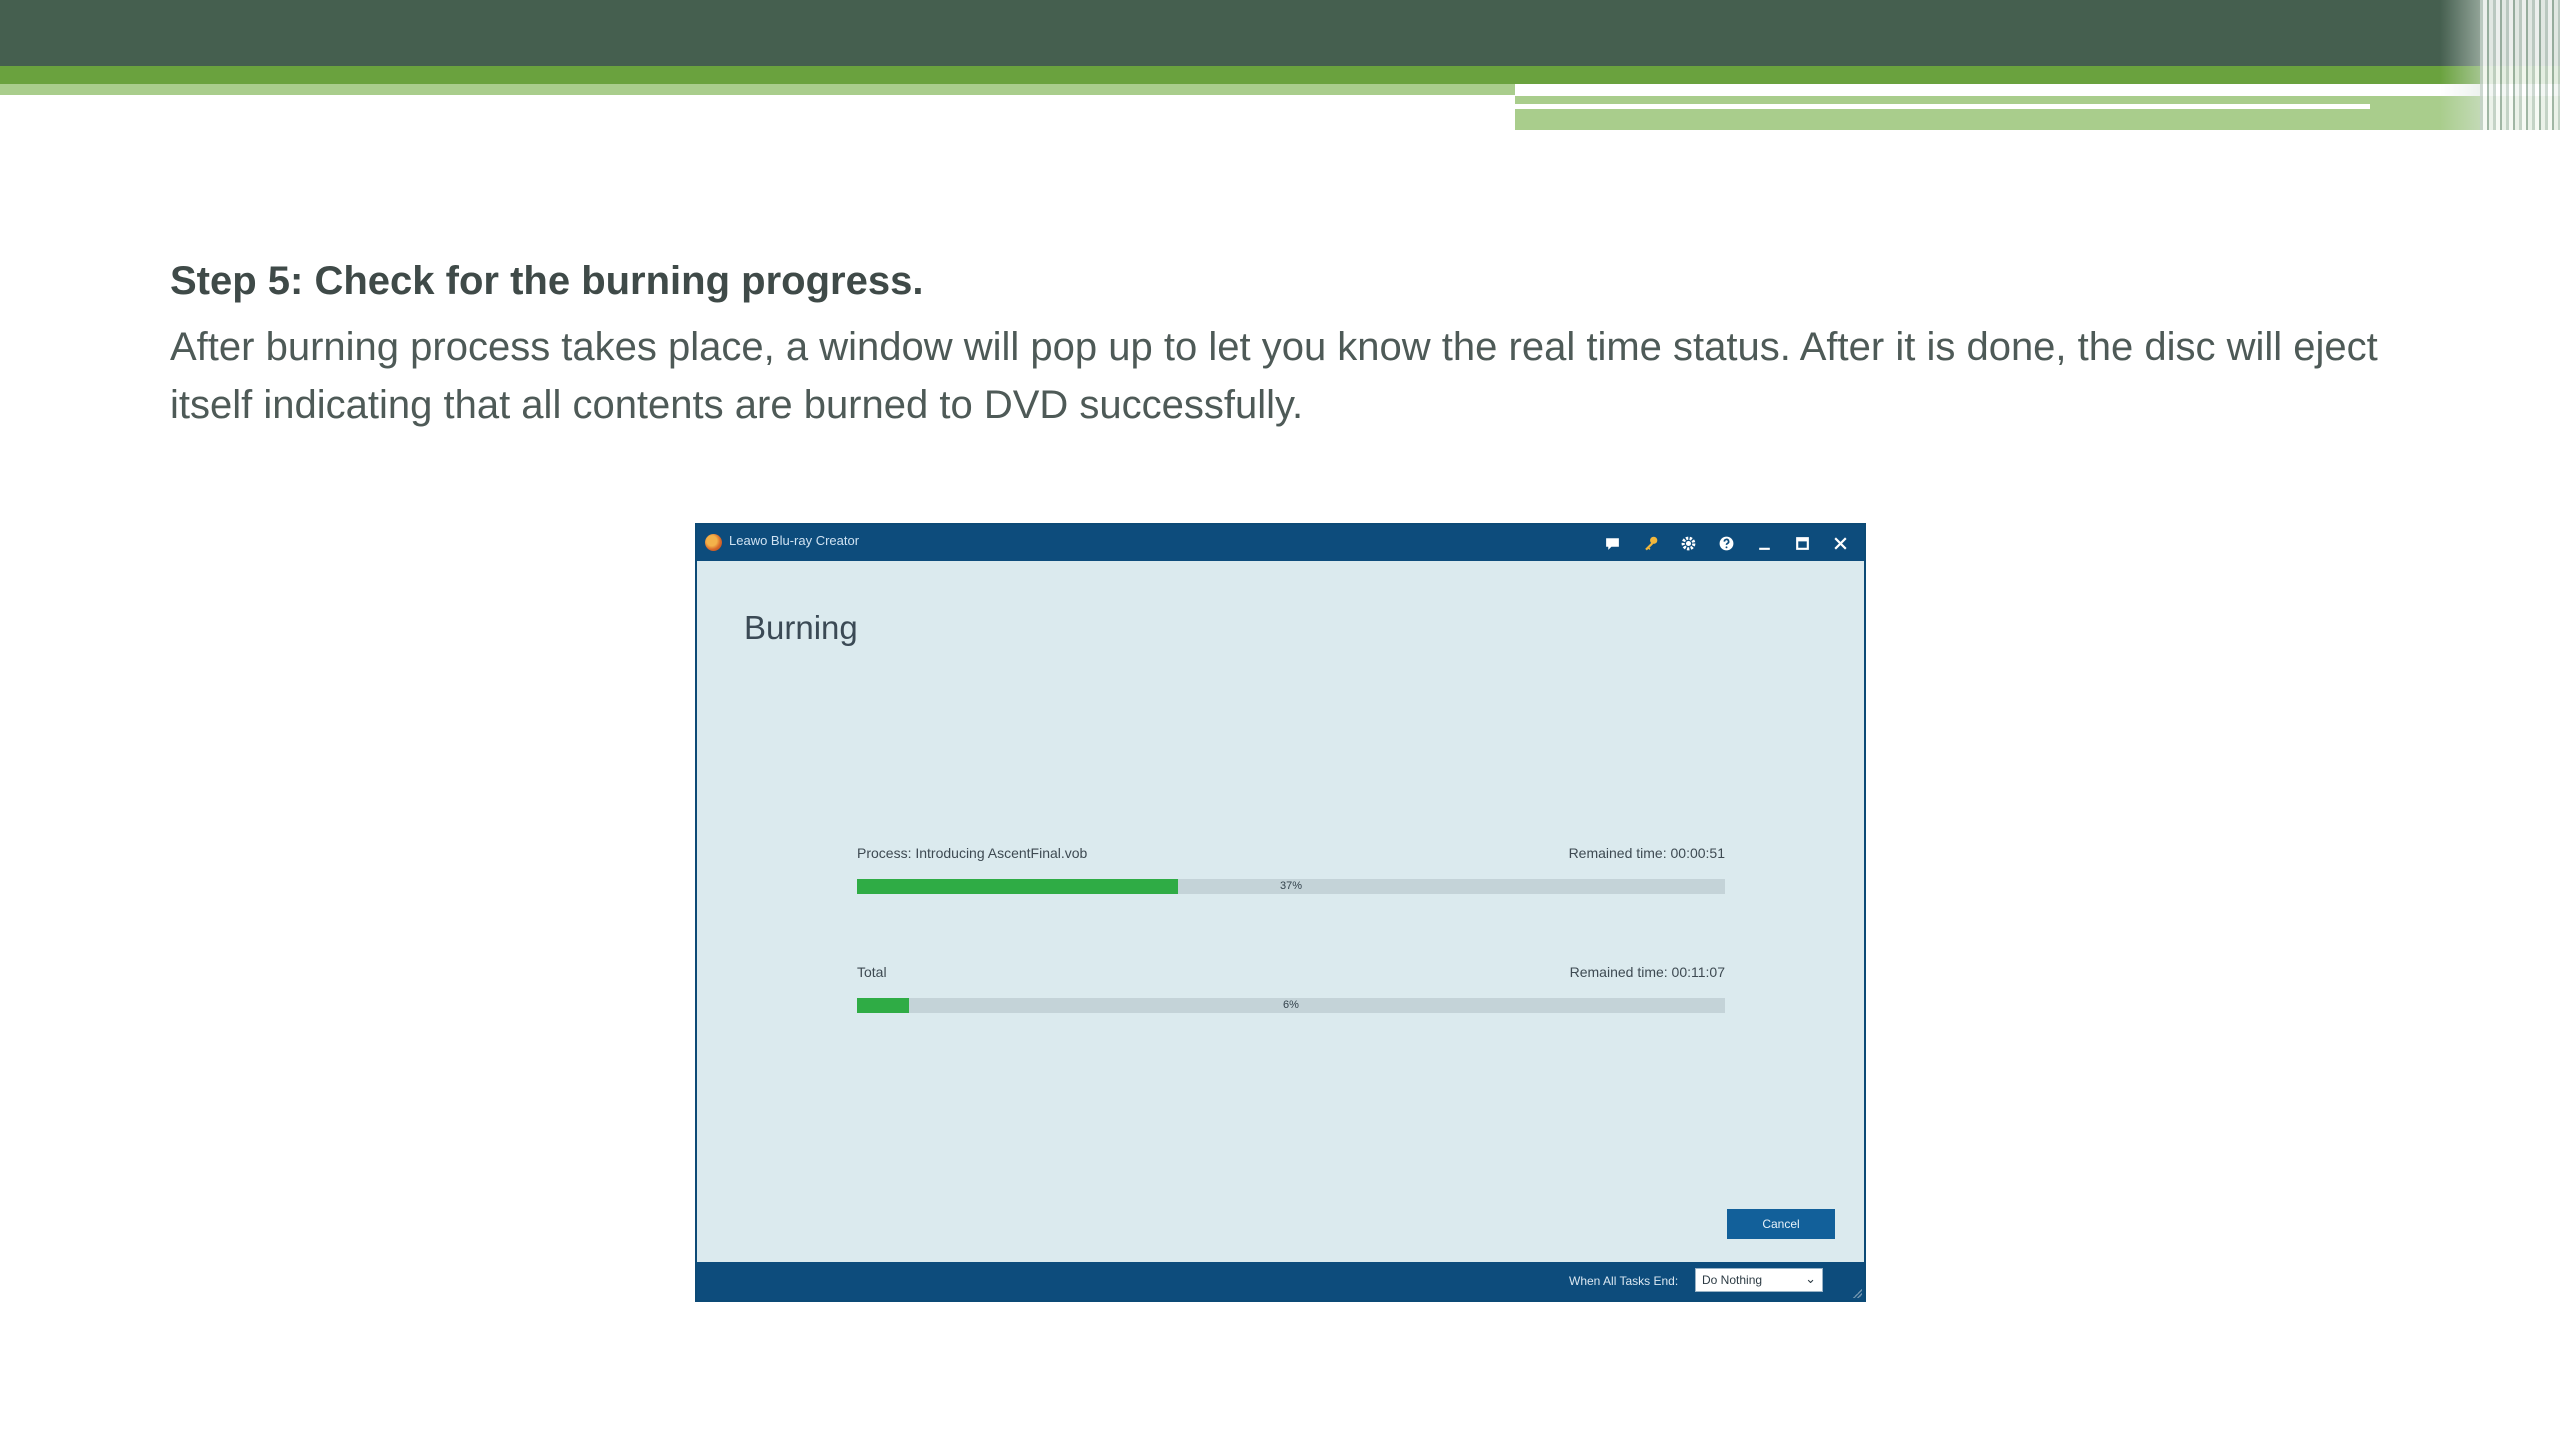 This screenshot has height=1440, width=2560. I want to click on minimize-icon, so click(1764, 543).